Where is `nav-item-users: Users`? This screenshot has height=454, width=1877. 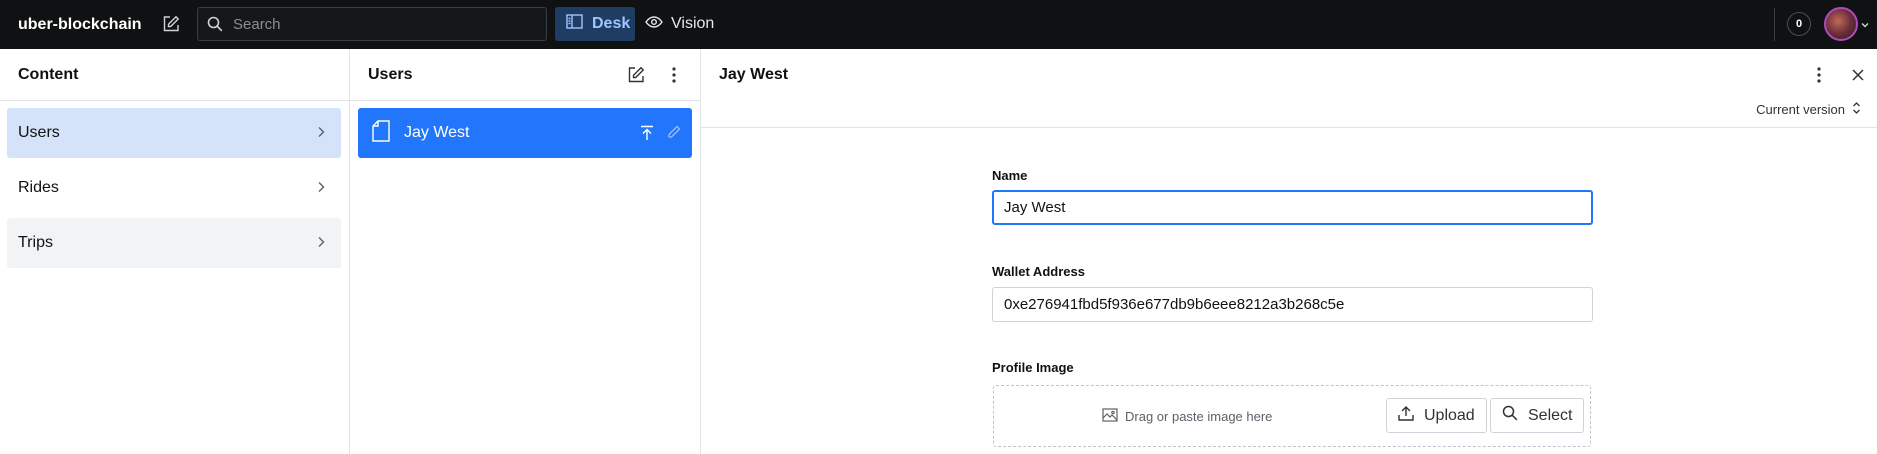
nav-item-users: Users is located at coordinates (174, 133).